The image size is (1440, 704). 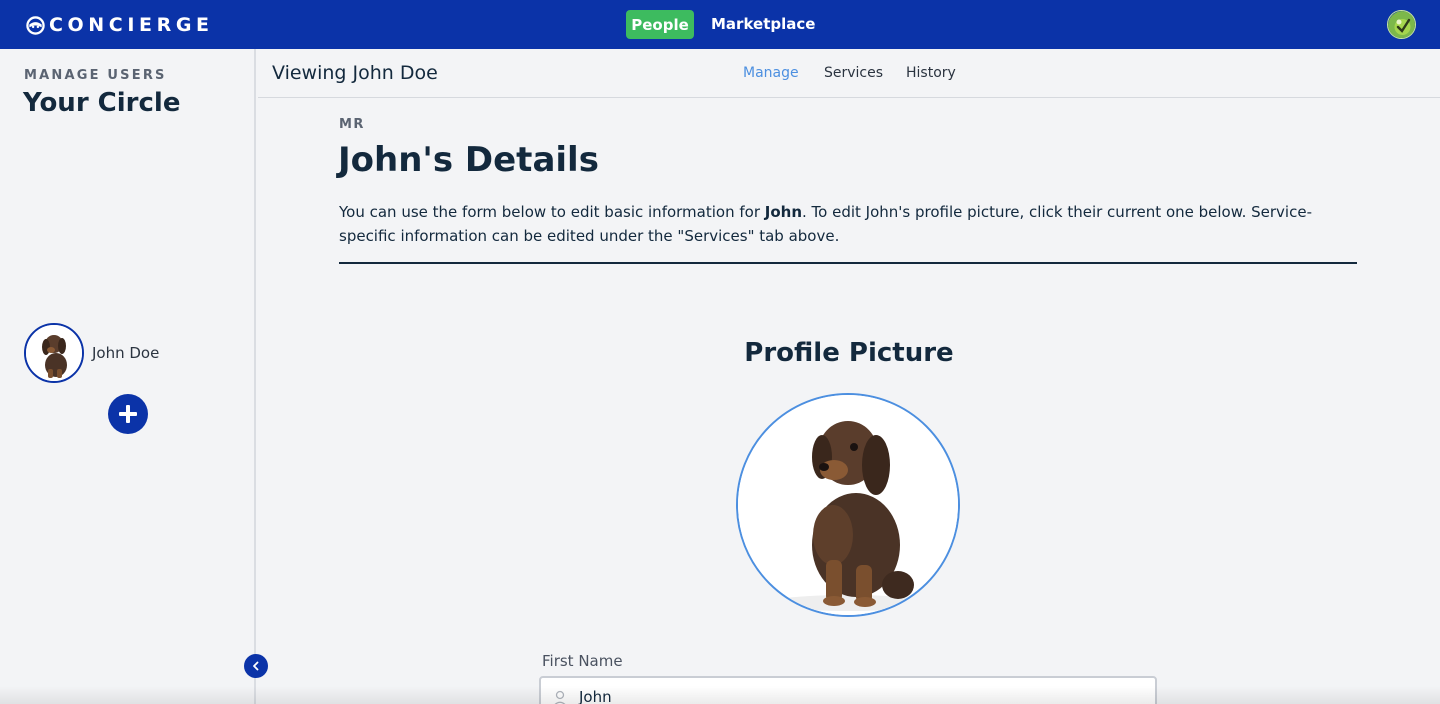 I want to click on title-prefix: MR, so click(x=352, y=124).